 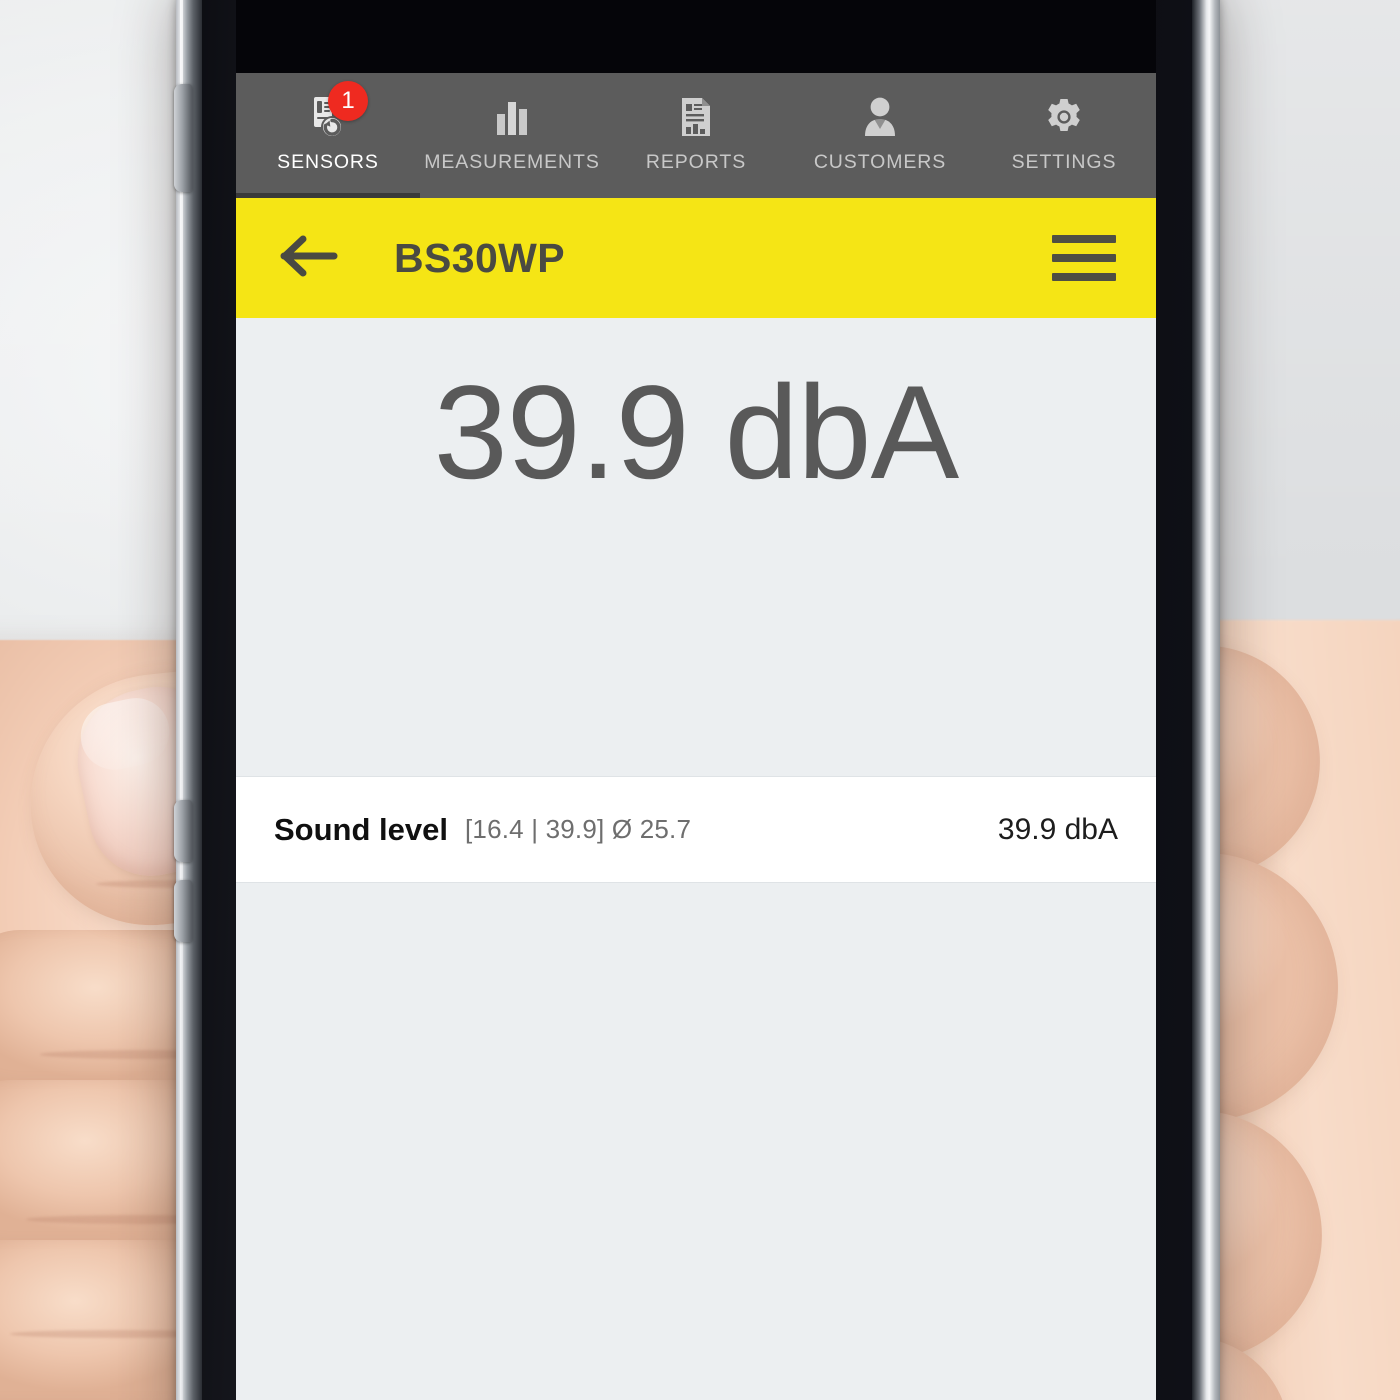 What do you see at coordinates (189, 700) in the screenshot?
I see `phone-left-rail` at bounding box center [189, 700].